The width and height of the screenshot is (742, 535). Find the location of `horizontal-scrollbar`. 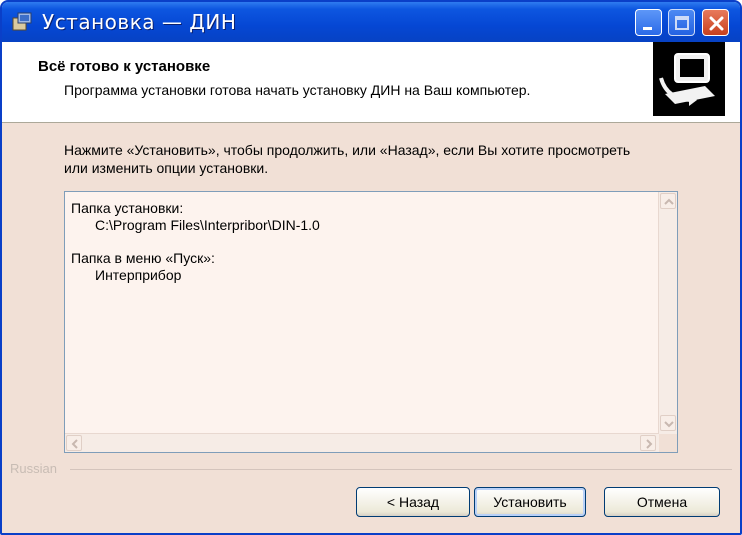

horizontal-scrollbar is located at coordinates (362, 442).